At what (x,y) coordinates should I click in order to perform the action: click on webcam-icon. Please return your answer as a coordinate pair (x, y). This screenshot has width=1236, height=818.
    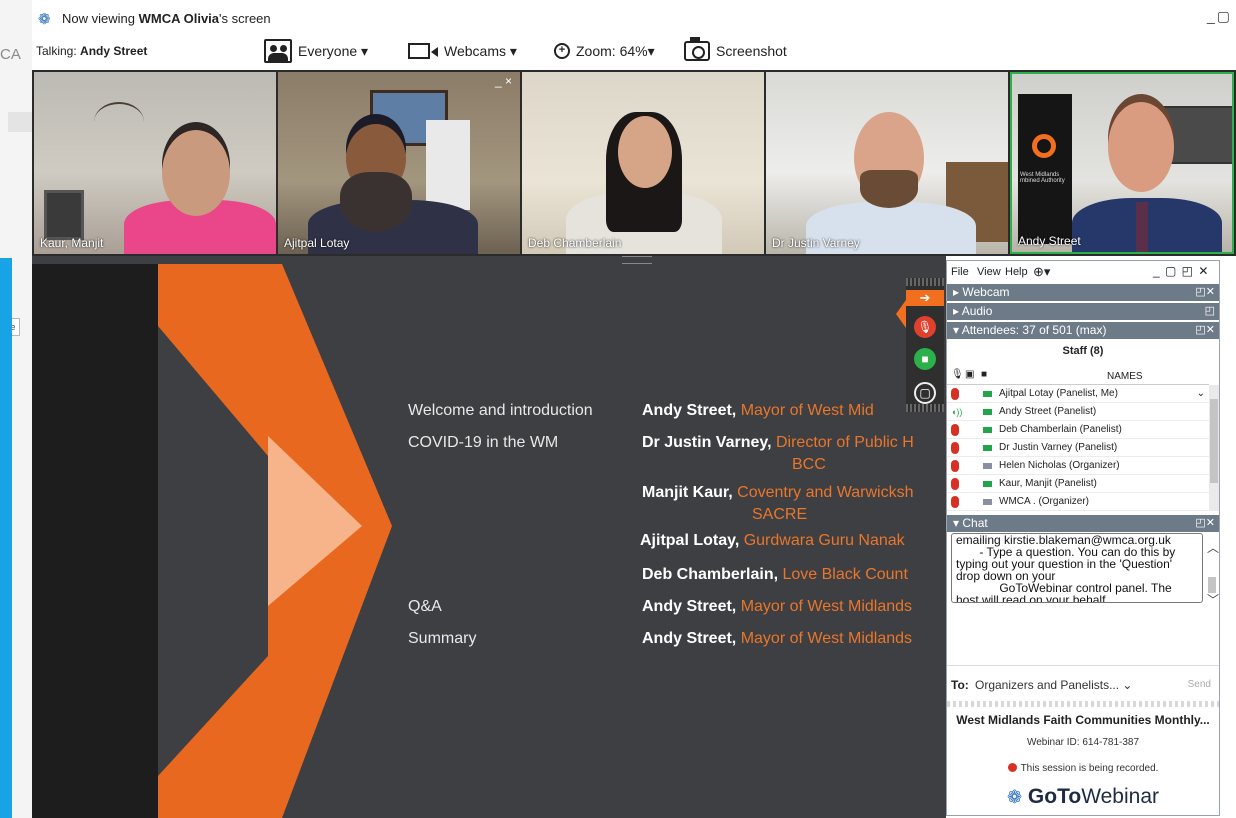
    Looking at the image, I should click on (423, 51).